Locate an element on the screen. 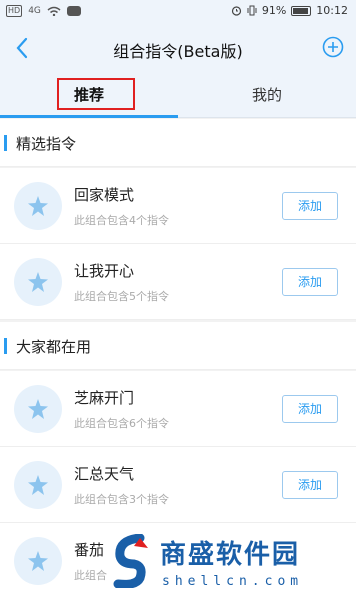 The height and width of the screenshot is (596, 356). plus-circle-icon is located at coordinates (333, 47).